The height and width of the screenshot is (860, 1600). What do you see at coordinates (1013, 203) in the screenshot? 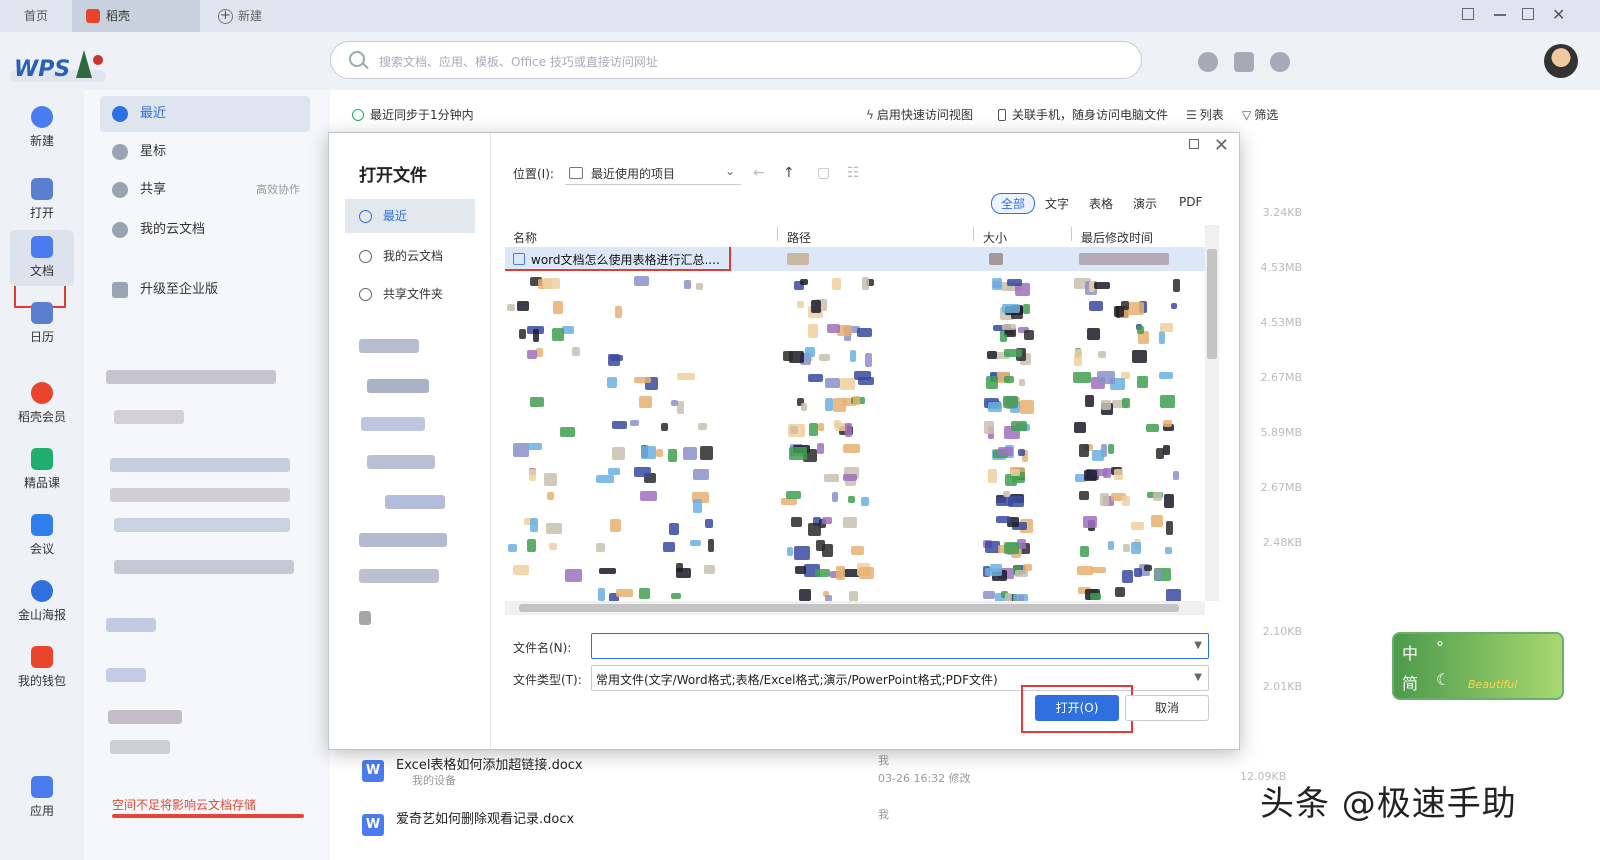
I see `filter-all: 全部` at bounding box center [1013, 203].